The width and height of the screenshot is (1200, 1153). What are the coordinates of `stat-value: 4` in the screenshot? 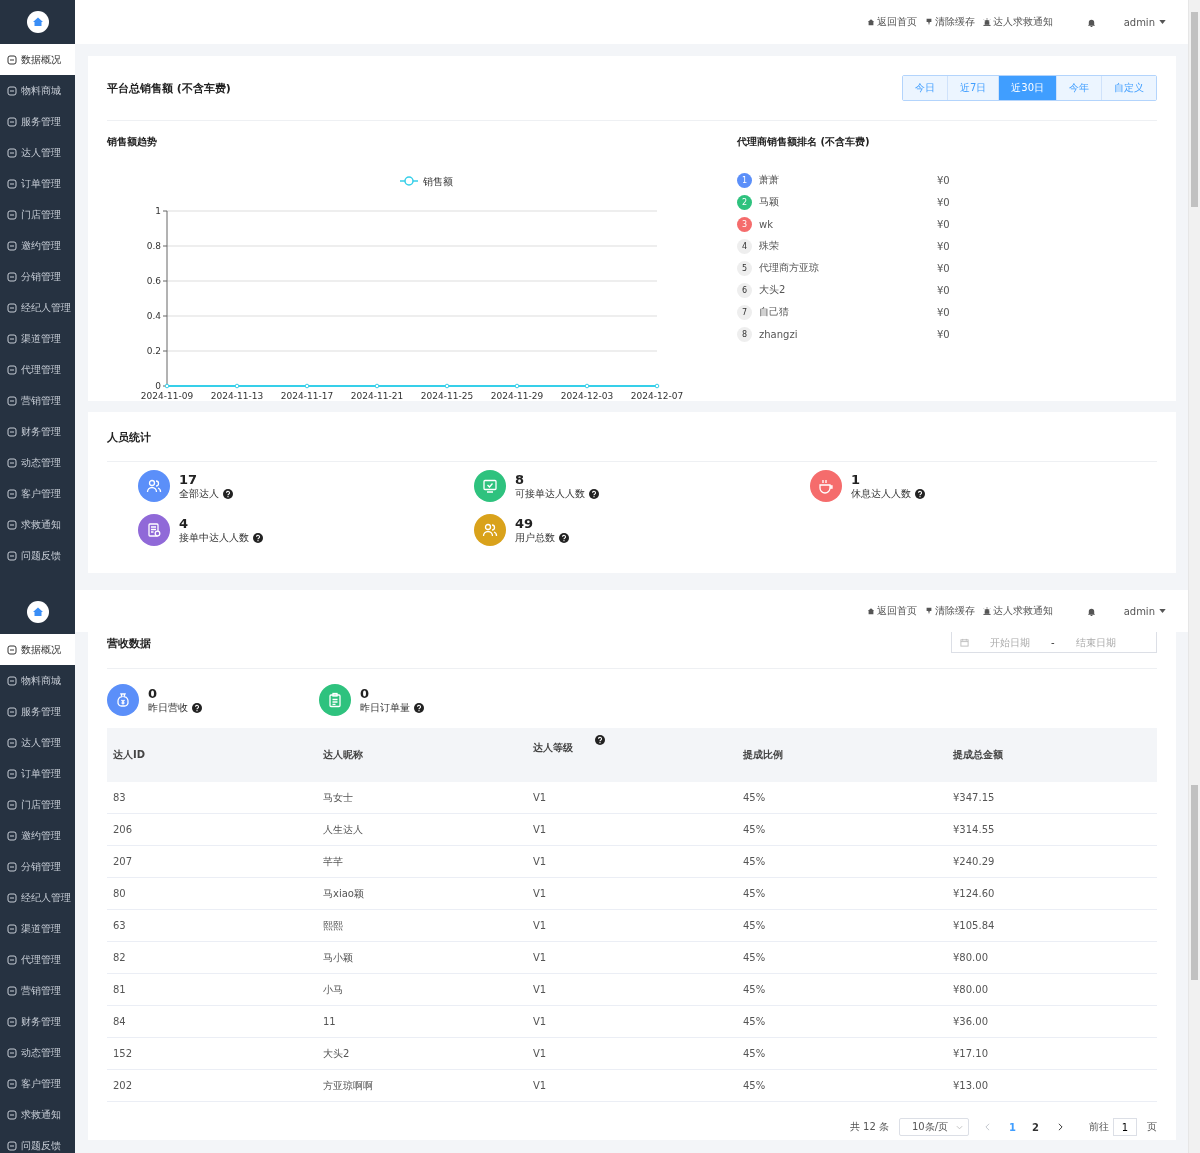 It's located at (184, 523).